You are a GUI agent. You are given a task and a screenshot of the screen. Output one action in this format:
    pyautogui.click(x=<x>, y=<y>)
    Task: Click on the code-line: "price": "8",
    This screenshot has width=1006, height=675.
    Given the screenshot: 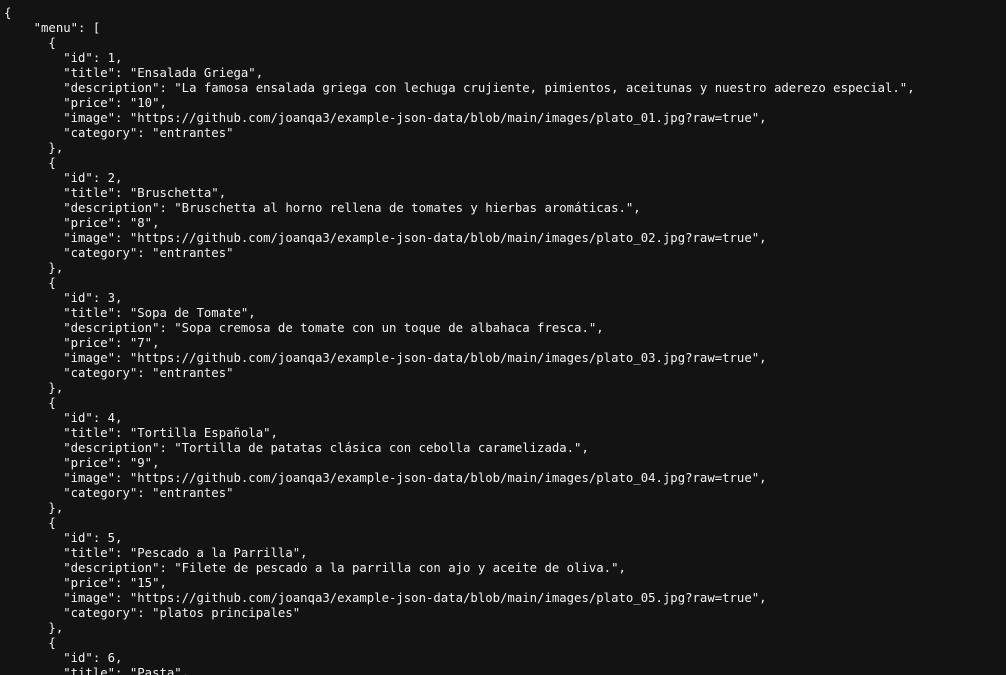 What is the action you would take?
    pyautogui.click(x=82, y=223)
    